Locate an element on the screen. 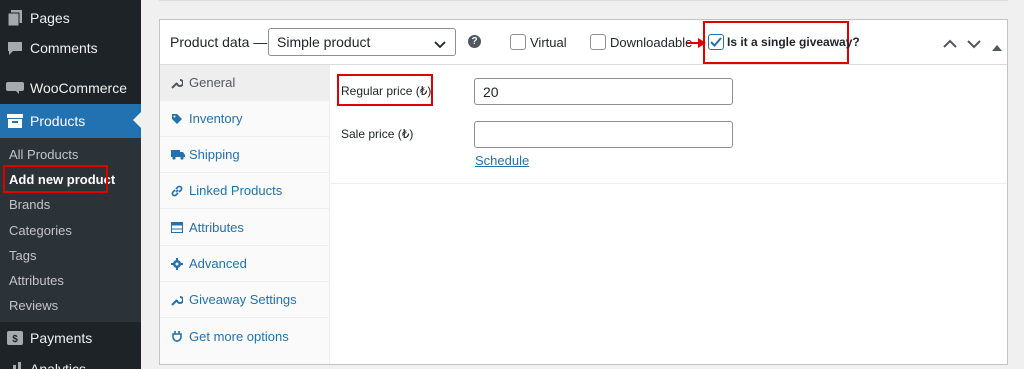 The width and height of the screenshot is (1024, 369). menu-item-label: Products is located at coordinates (58, 121).